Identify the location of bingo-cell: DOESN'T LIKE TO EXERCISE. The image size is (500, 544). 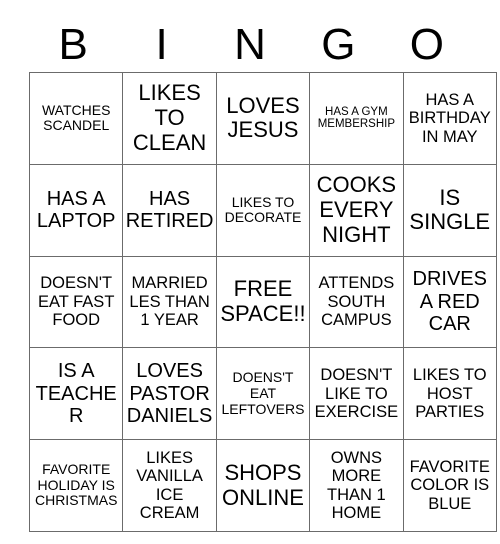
(356, 394).